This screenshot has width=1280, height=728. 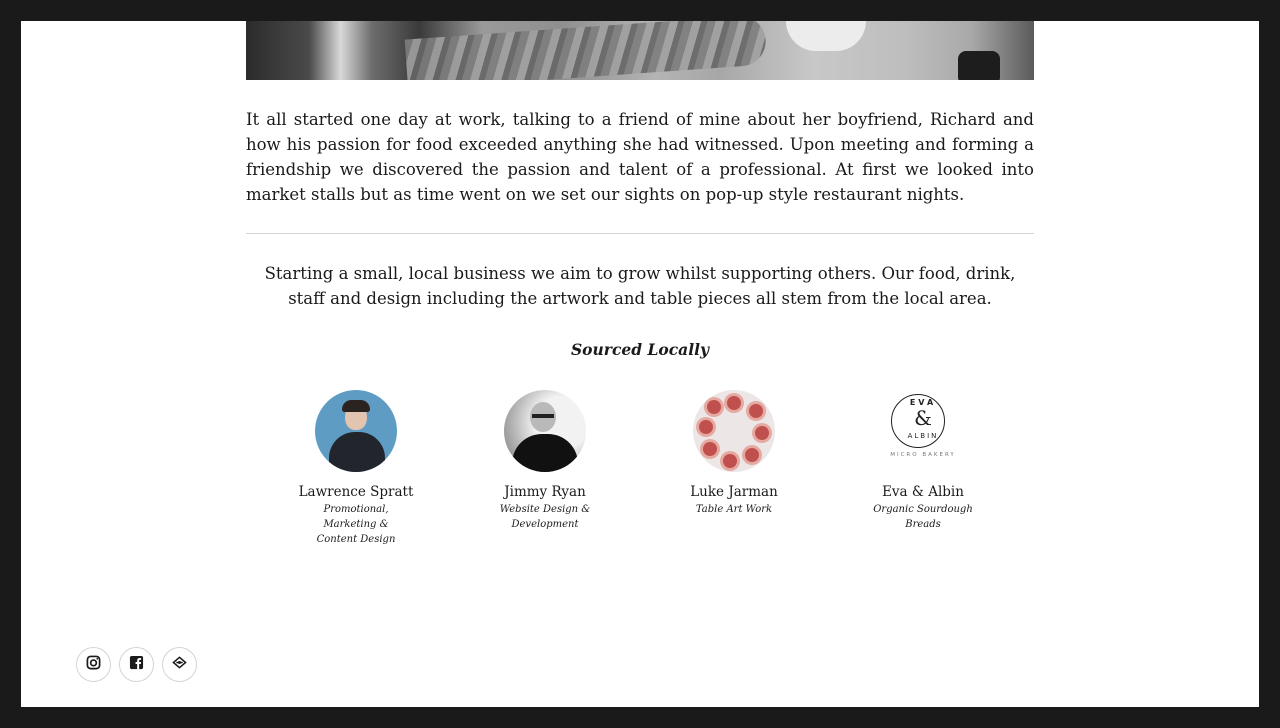 I want to click on person-name: Eva & Albin, so click(x=923, y=492).